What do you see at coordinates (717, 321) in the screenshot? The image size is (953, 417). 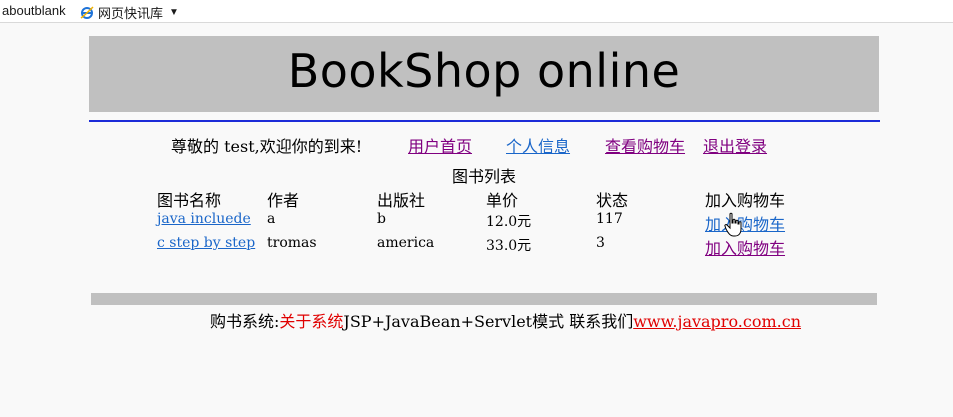 I see `contact-url-link: www.javapro.com.cn` at bounding box center [717, 321].